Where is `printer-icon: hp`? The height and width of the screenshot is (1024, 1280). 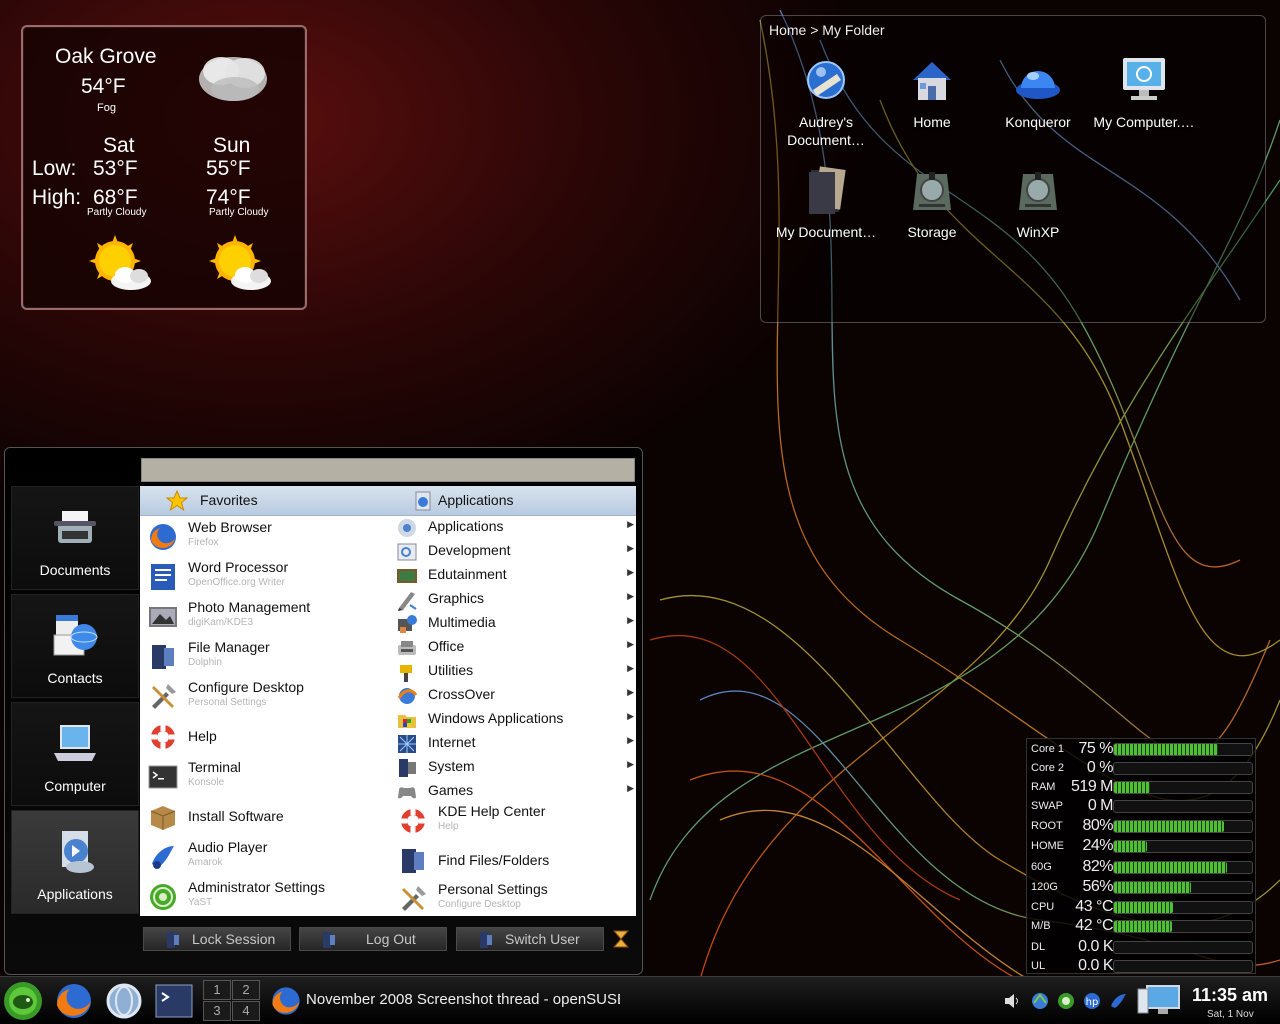
printer-icon: hp is located at coordinates (1092, 1001).